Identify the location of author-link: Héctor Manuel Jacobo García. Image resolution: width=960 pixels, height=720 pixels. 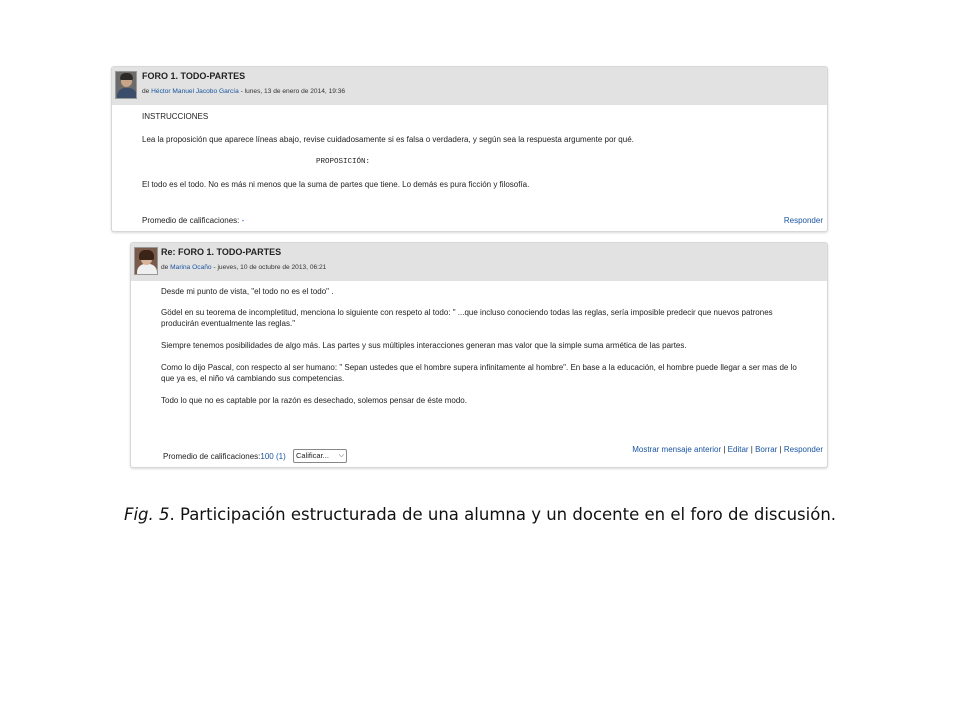
(195, 91).